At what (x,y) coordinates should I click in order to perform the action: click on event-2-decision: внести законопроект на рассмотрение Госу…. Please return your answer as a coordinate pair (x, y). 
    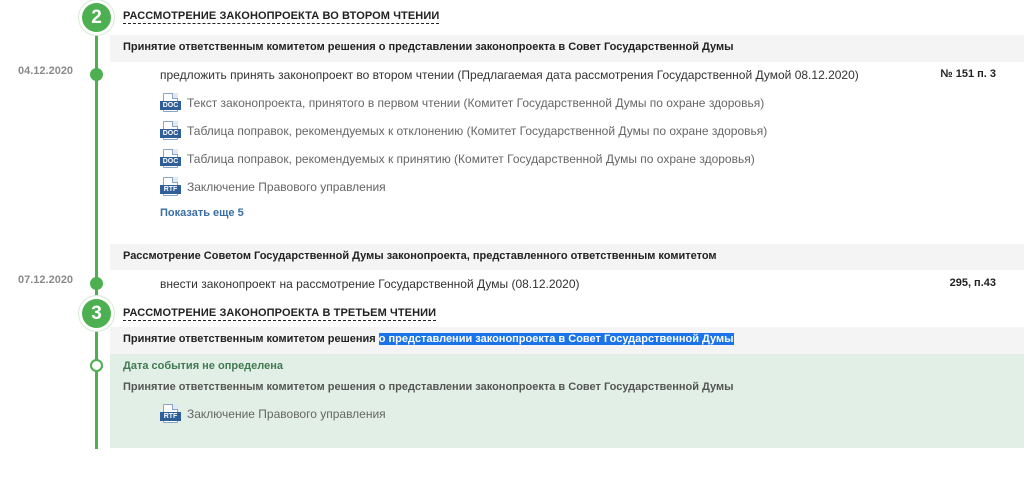
    Looking at the image, I should click on (370, 284).